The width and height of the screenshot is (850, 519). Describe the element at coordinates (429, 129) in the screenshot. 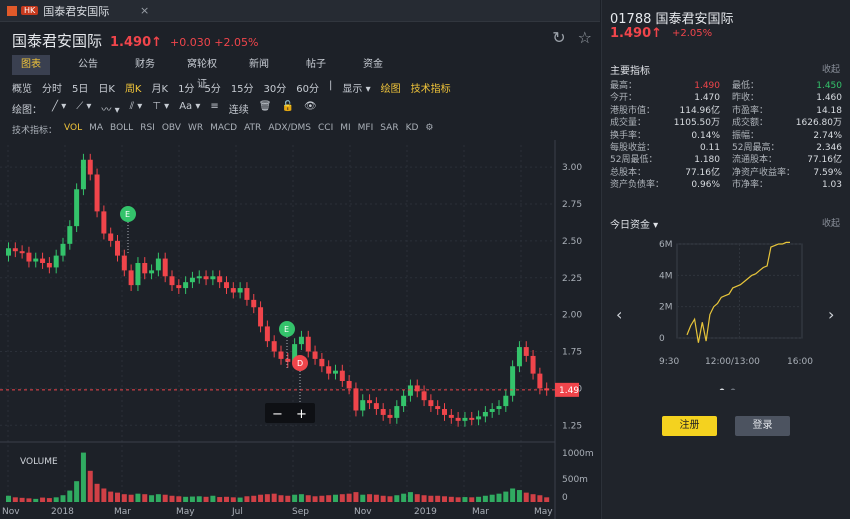

I see `settings-gear-icon: ⚙` at that location.